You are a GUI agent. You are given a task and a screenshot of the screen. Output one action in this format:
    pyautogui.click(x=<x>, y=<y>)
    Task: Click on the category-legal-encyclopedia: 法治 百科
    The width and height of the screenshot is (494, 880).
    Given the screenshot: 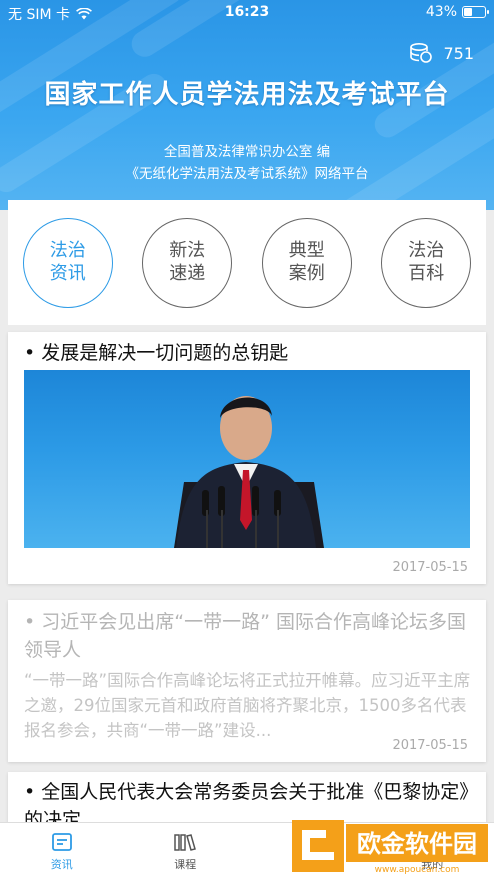 What is the action you would take?
    pyautogui.click(x=426, y=262)
    